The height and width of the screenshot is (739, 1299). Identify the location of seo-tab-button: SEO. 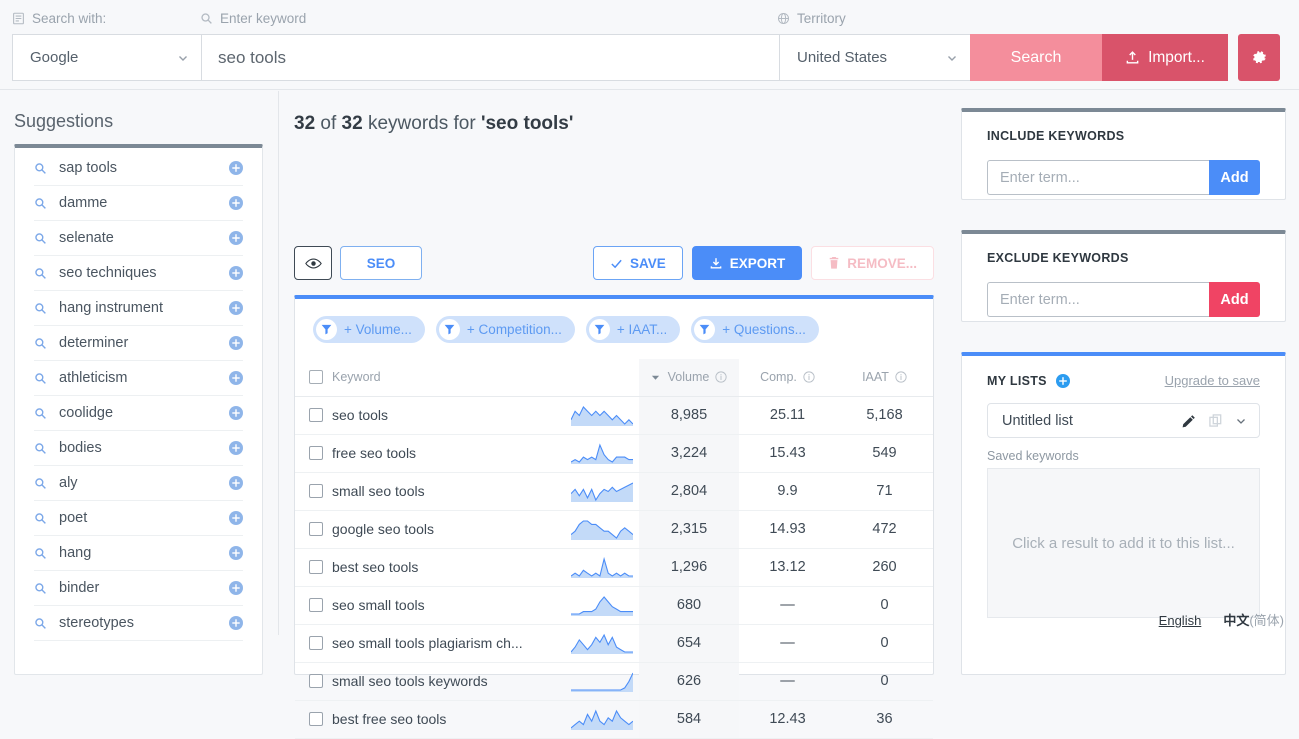
(381, 263).